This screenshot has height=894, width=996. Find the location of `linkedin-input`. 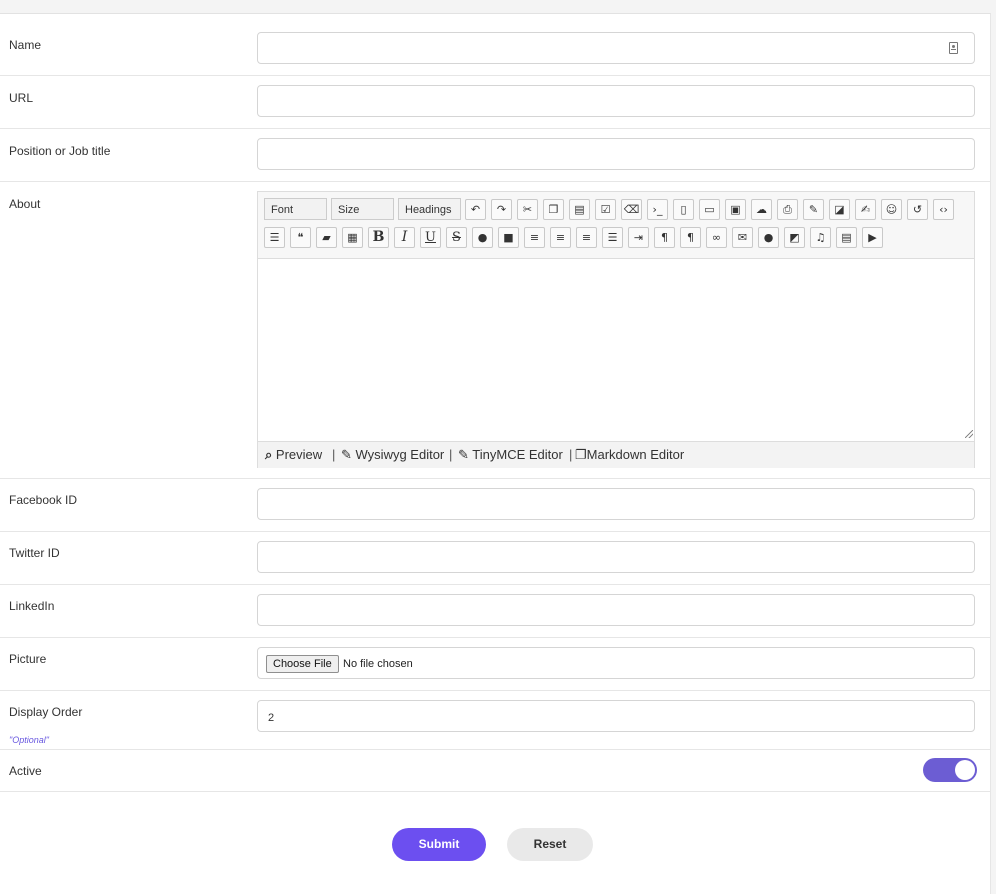

linkedin-input is located at coordinates (616, 610).